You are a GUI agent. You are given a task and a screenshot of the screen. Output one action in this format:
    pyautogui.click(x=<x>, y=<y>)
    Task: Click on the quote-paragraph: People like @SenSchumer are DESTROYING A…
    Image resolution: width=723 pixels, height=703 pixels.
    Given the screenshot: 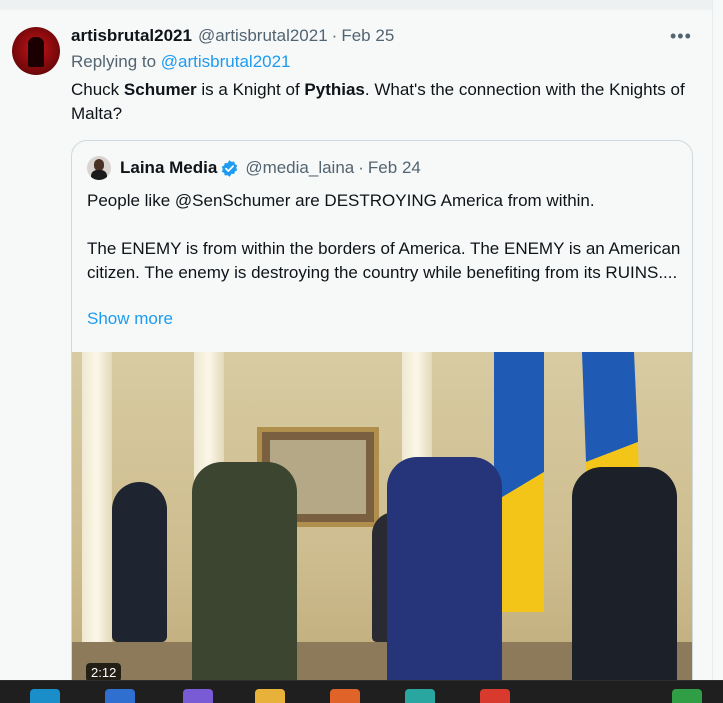 What is the action you would take?
    pyautogui.click(x=341, y=200)
    